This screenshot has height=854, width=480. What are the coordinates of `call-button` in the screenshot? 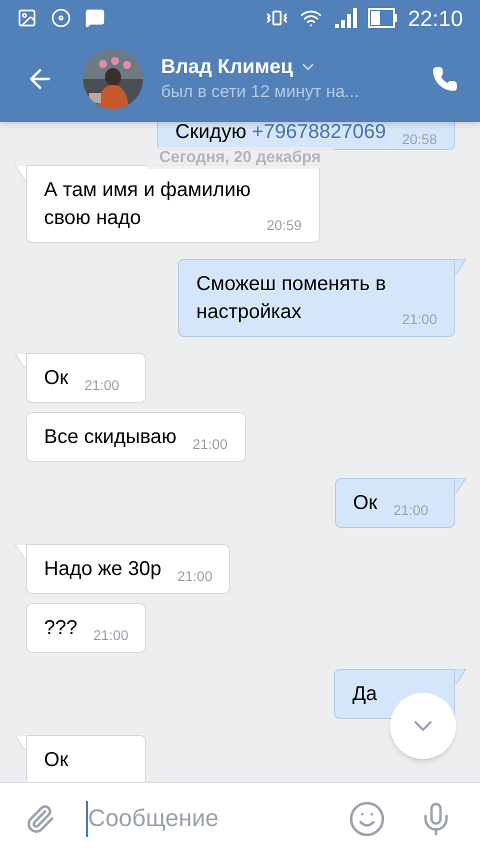 It's located at (445, 79).